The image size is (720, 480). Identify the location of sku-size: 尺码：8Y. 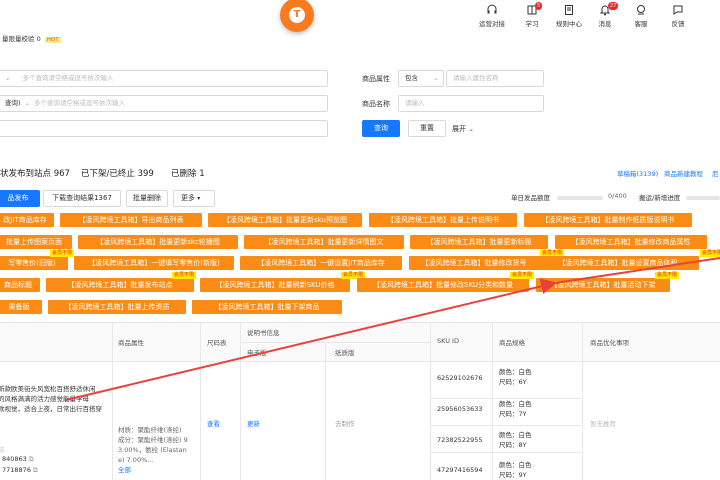
(513, 445).